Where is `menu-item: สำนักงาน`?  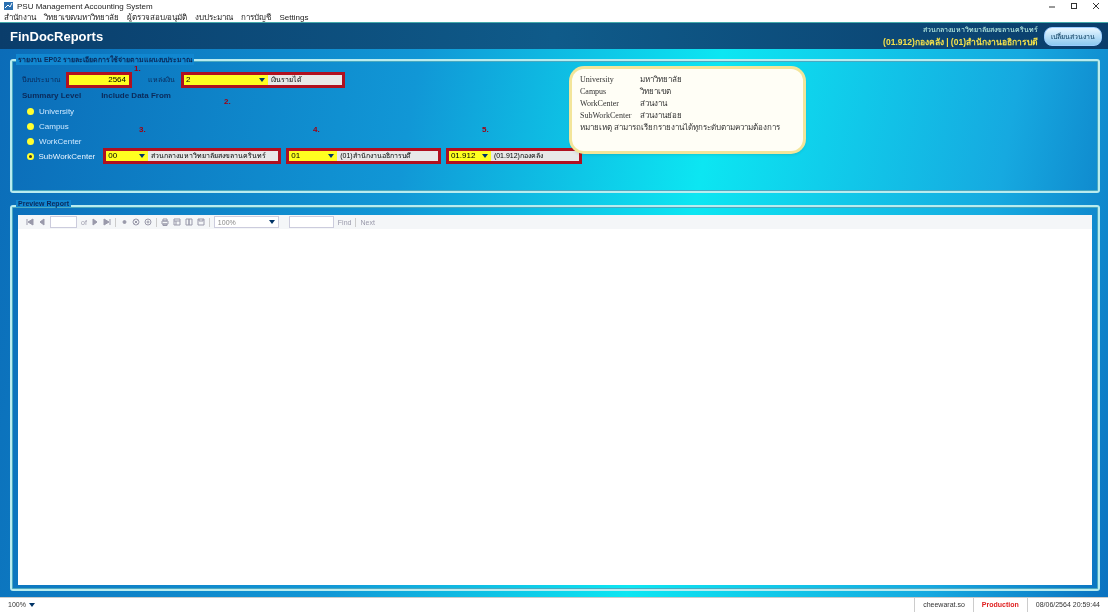
menu-item: สำนักงาน is located at coordinates (20, 17).